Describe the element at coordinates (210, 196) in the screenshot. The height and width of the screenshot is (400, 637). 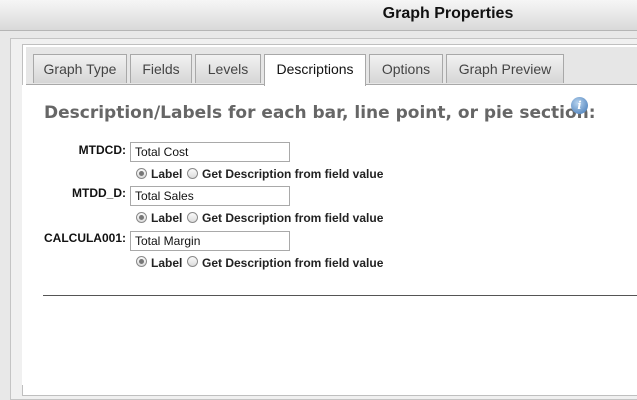
I see `description-input-mtdd-d` at that location.